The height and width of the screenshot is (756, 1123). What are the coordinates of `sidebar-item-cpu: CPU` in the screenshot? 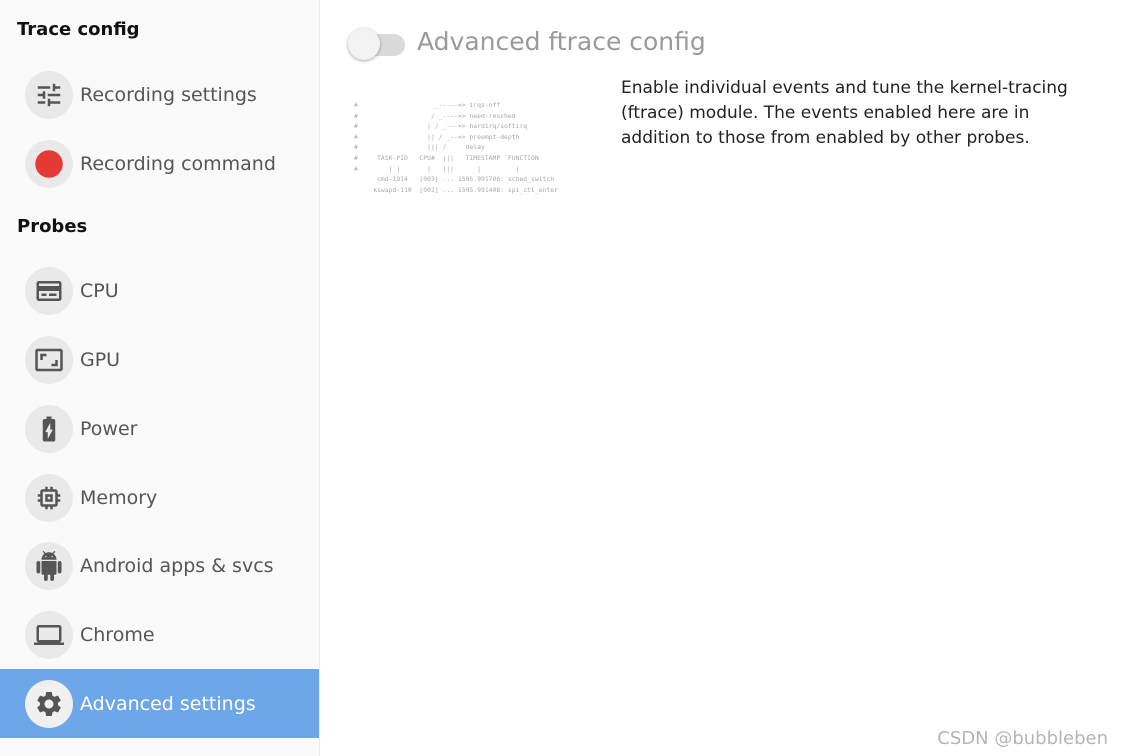 It's located at (159, 290).